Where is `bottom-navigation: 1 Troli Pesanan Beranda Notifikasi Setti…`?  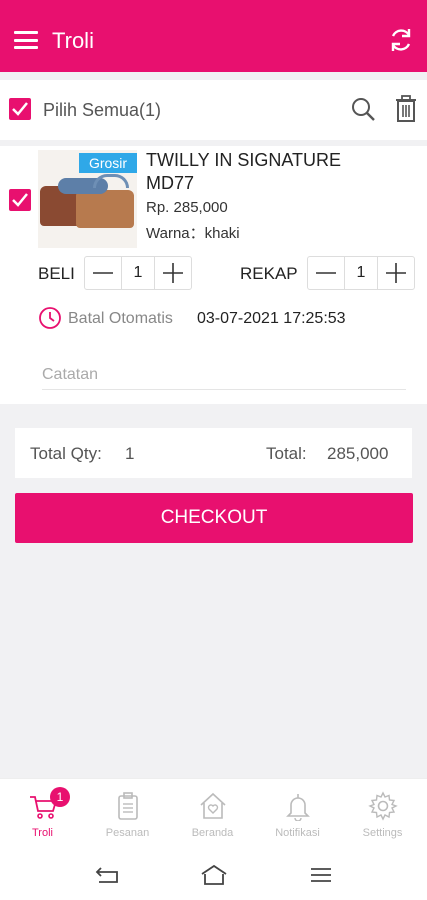 bottom-navigation: 1 Troli Pesanan Beranda Notifikasi Setti… is located at coordinates (213, 814).